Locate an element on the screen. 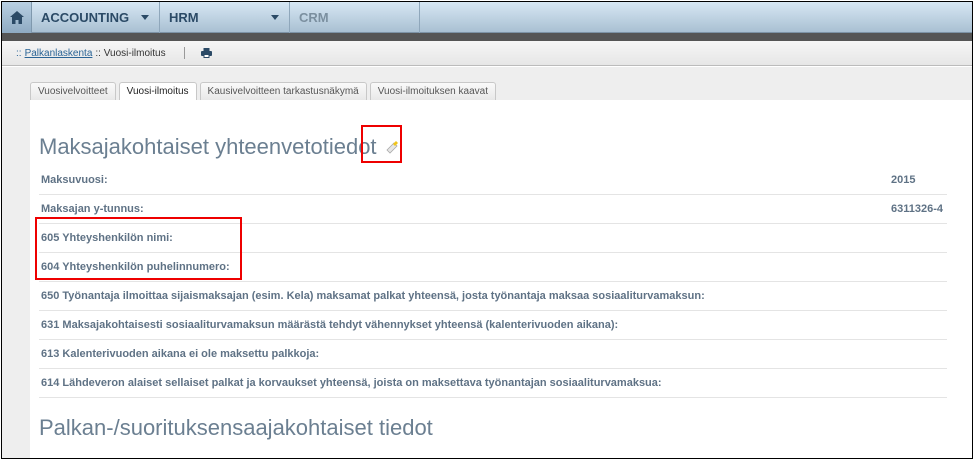  row-value: 6311326-4 is located at coordinates (917, 209).